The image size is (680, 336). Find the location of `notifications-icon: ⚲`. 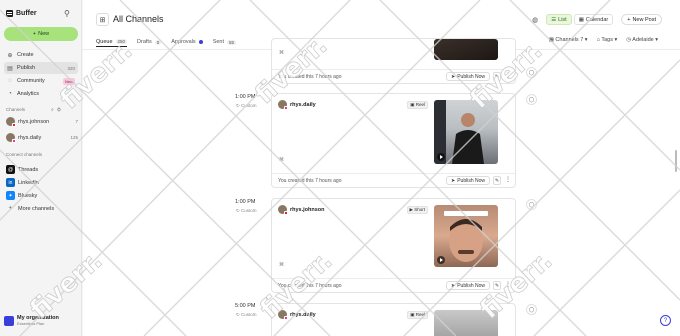

notifications-icon: ⚲ is located at coordinates (67, 13).